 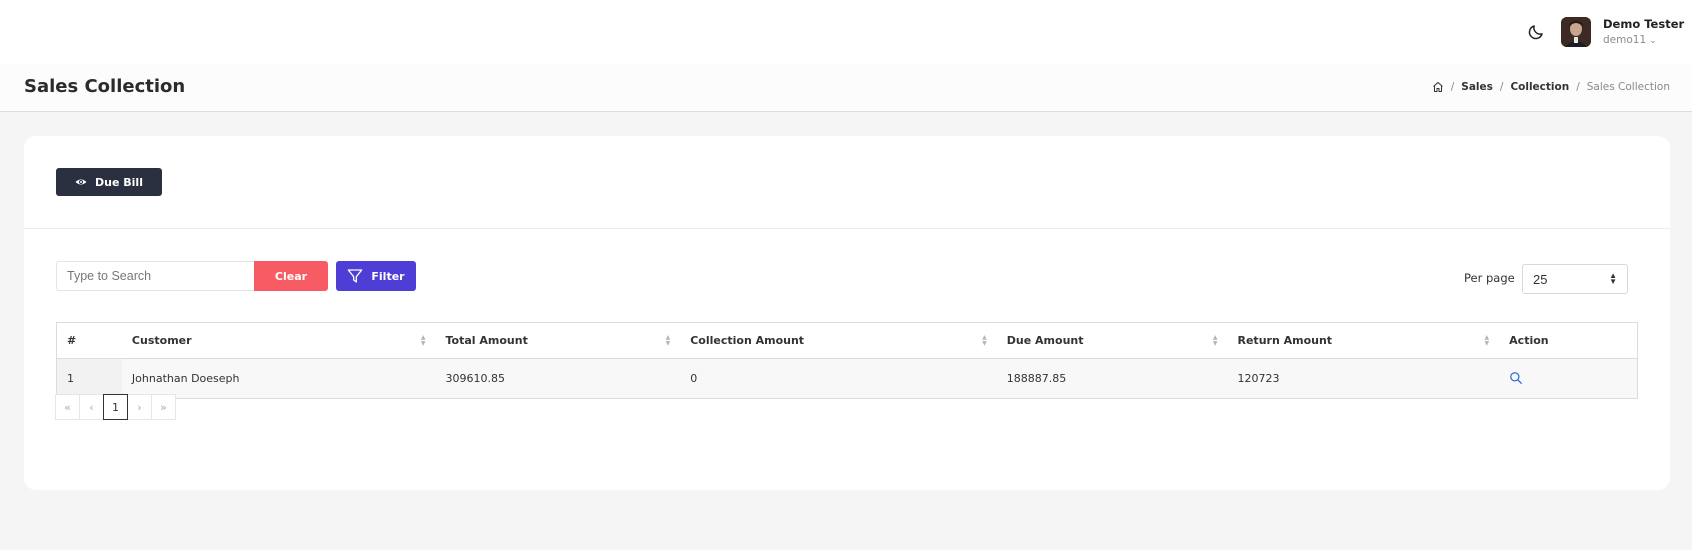 What do you see at coordinates (1625, 40) in the screenshot?
I see `user-handle-text: demo11` at bounding box center [1625, 40].